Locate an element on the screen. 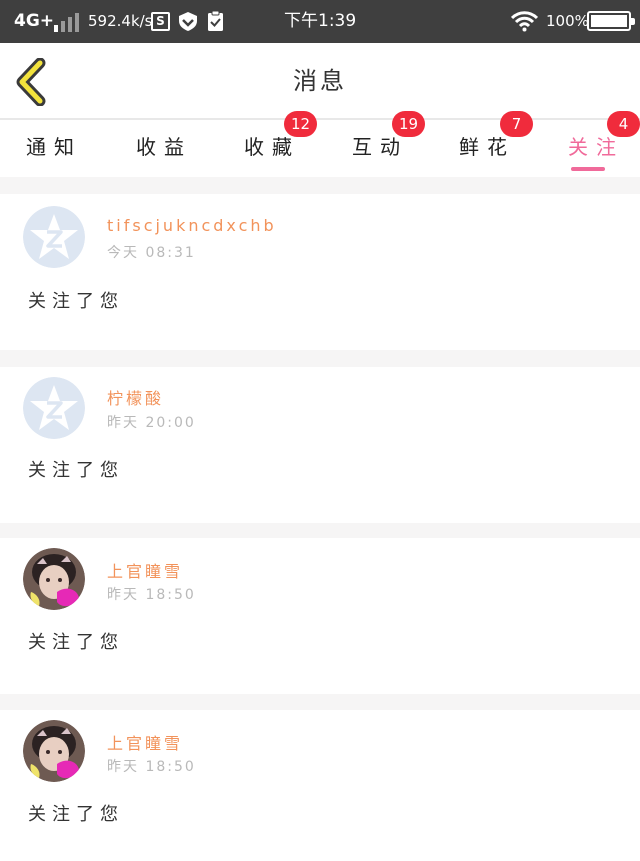 This screenshot has height=861, width=640. signal-strength-icon is located at coordinates (66, 22).